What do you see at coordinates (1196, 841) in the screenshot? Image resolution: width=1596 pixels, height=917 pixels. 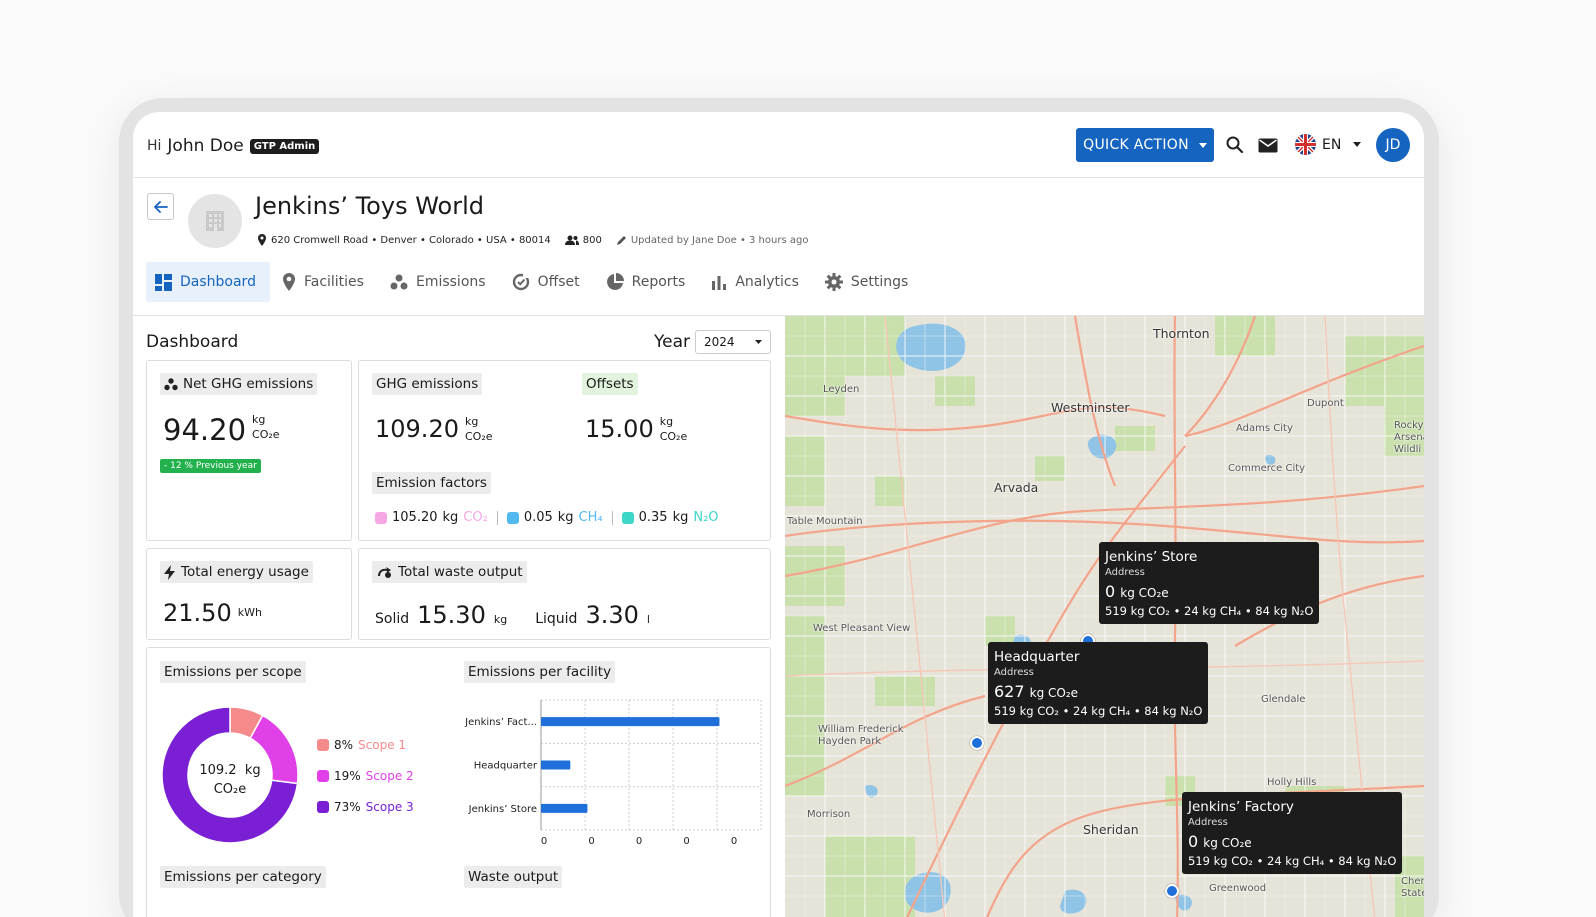 I see `facility-value: 0` at bounding box center [1196, 841].